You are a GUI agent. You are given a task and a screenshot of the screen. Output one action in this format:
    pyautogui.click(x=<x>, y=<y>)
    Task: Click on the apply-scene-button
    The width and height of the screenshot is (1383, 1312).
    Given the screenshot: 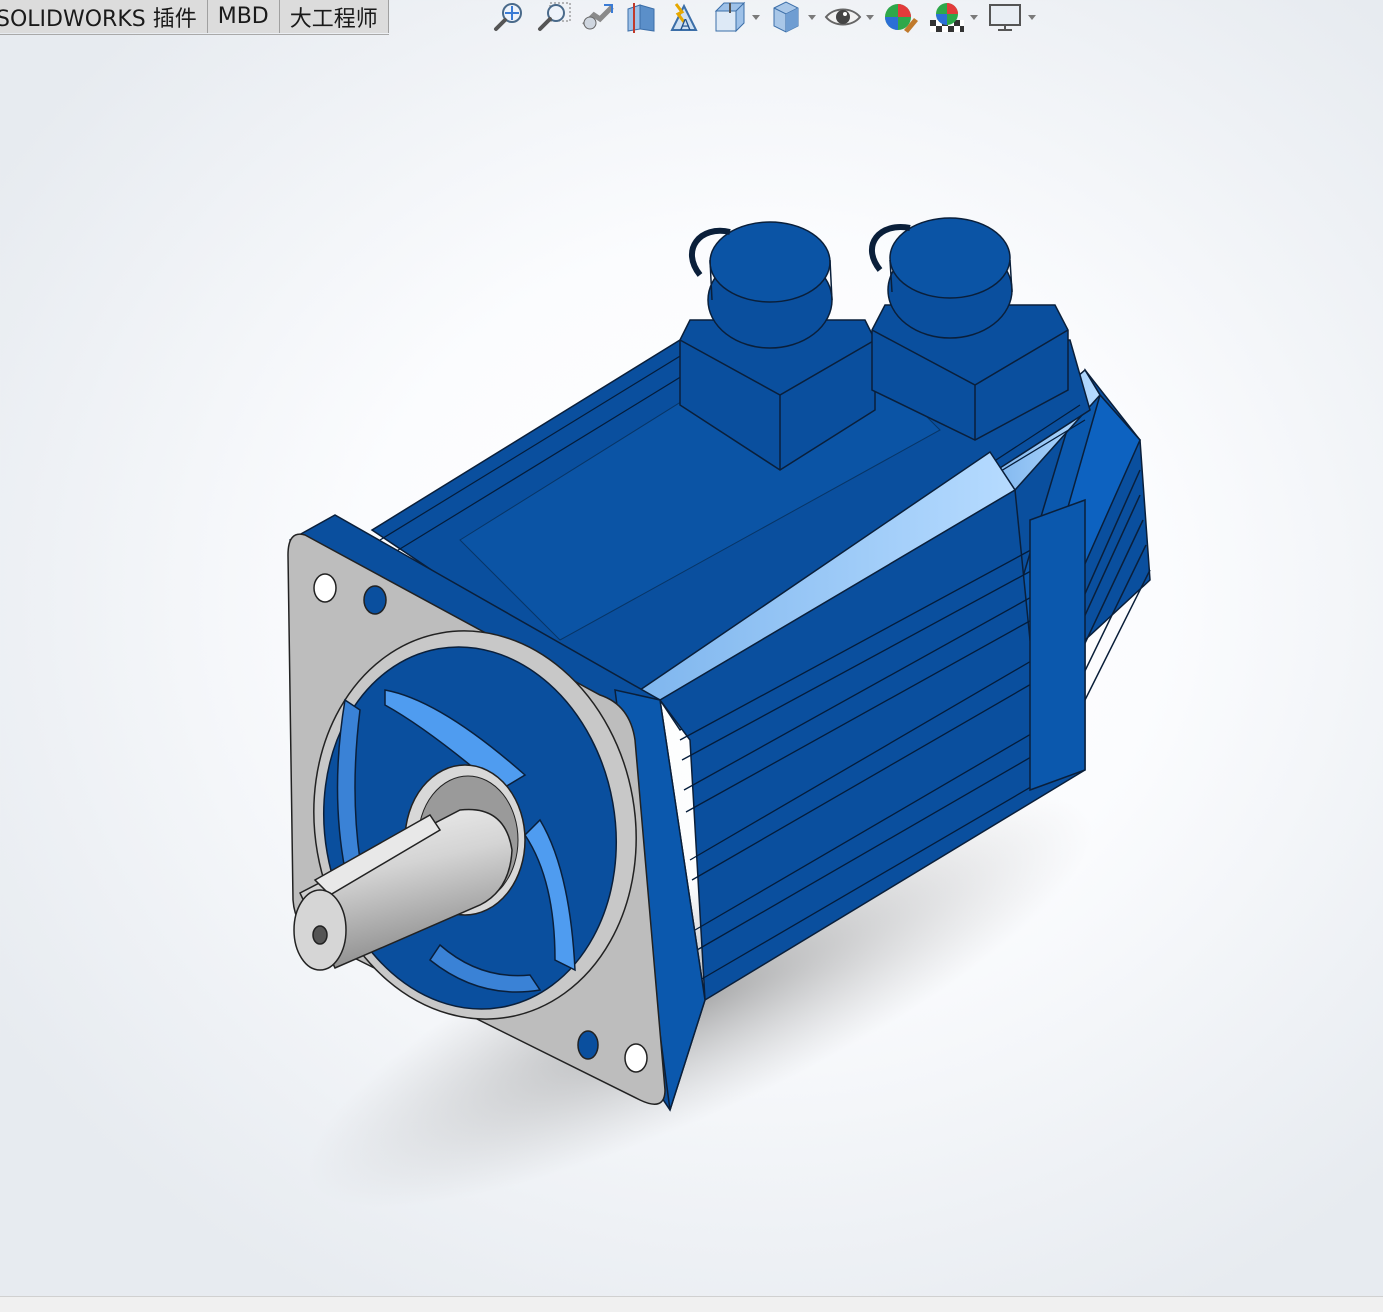 What is the action you would take?
    pyautogui.click(x=953, y=17)
    